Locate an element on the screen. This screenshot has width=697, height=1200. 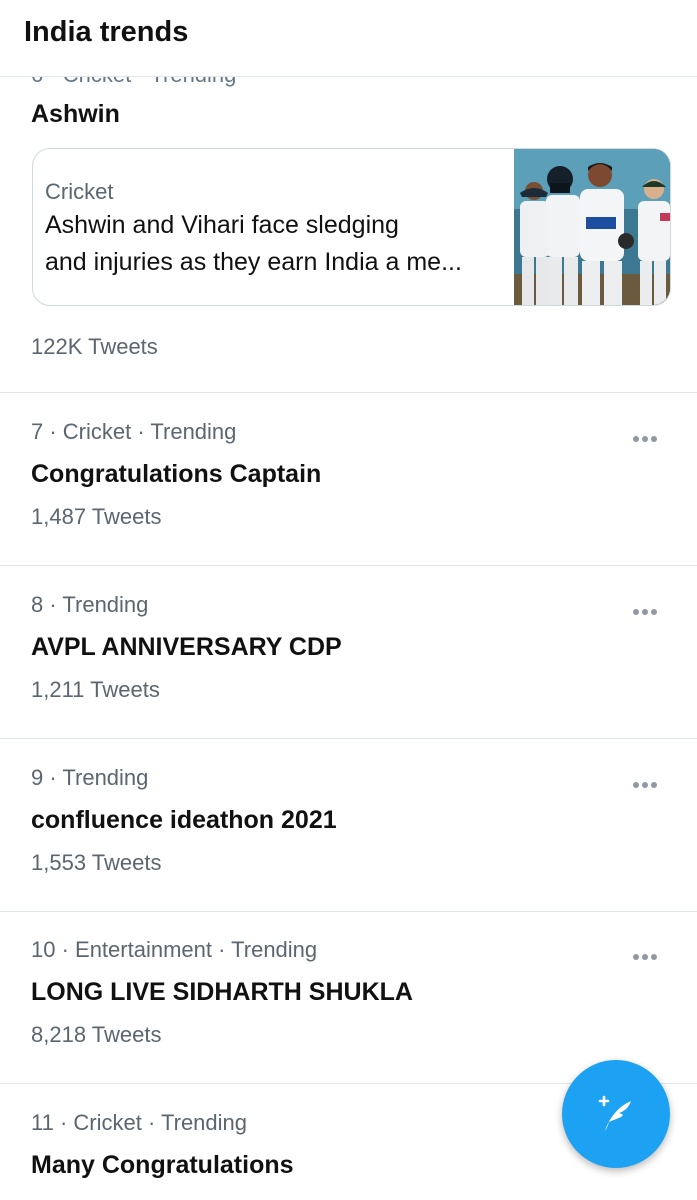
trend-name: AVPL ANNIVERSARY CDP is located at coordinates (186, 647).